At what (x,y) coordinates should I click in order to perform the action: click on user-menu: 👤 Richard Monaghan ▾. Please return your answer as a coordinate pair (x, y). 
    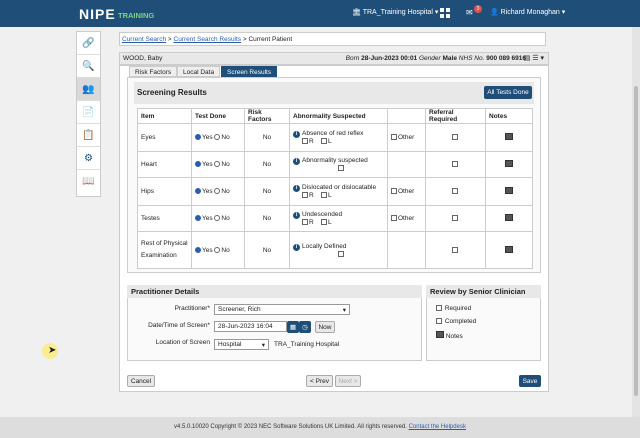
    Looking at the image, I should click on (527, 12).